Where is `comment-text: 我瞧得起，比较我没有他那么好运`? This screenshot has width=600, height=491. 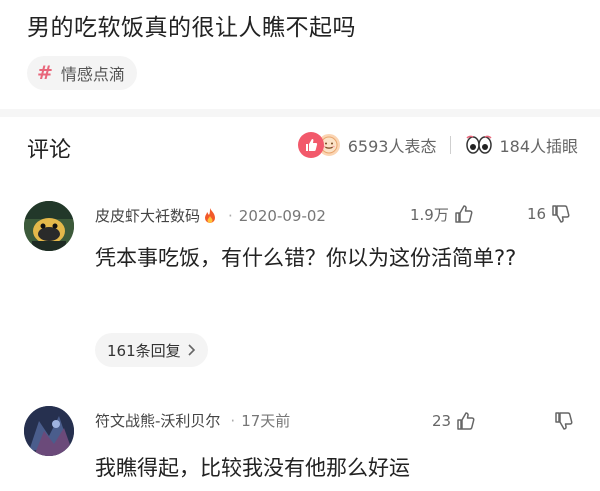
comment-text: 我瞧得起，比较我没有他那么好运 is located at coordinates (252, 468).